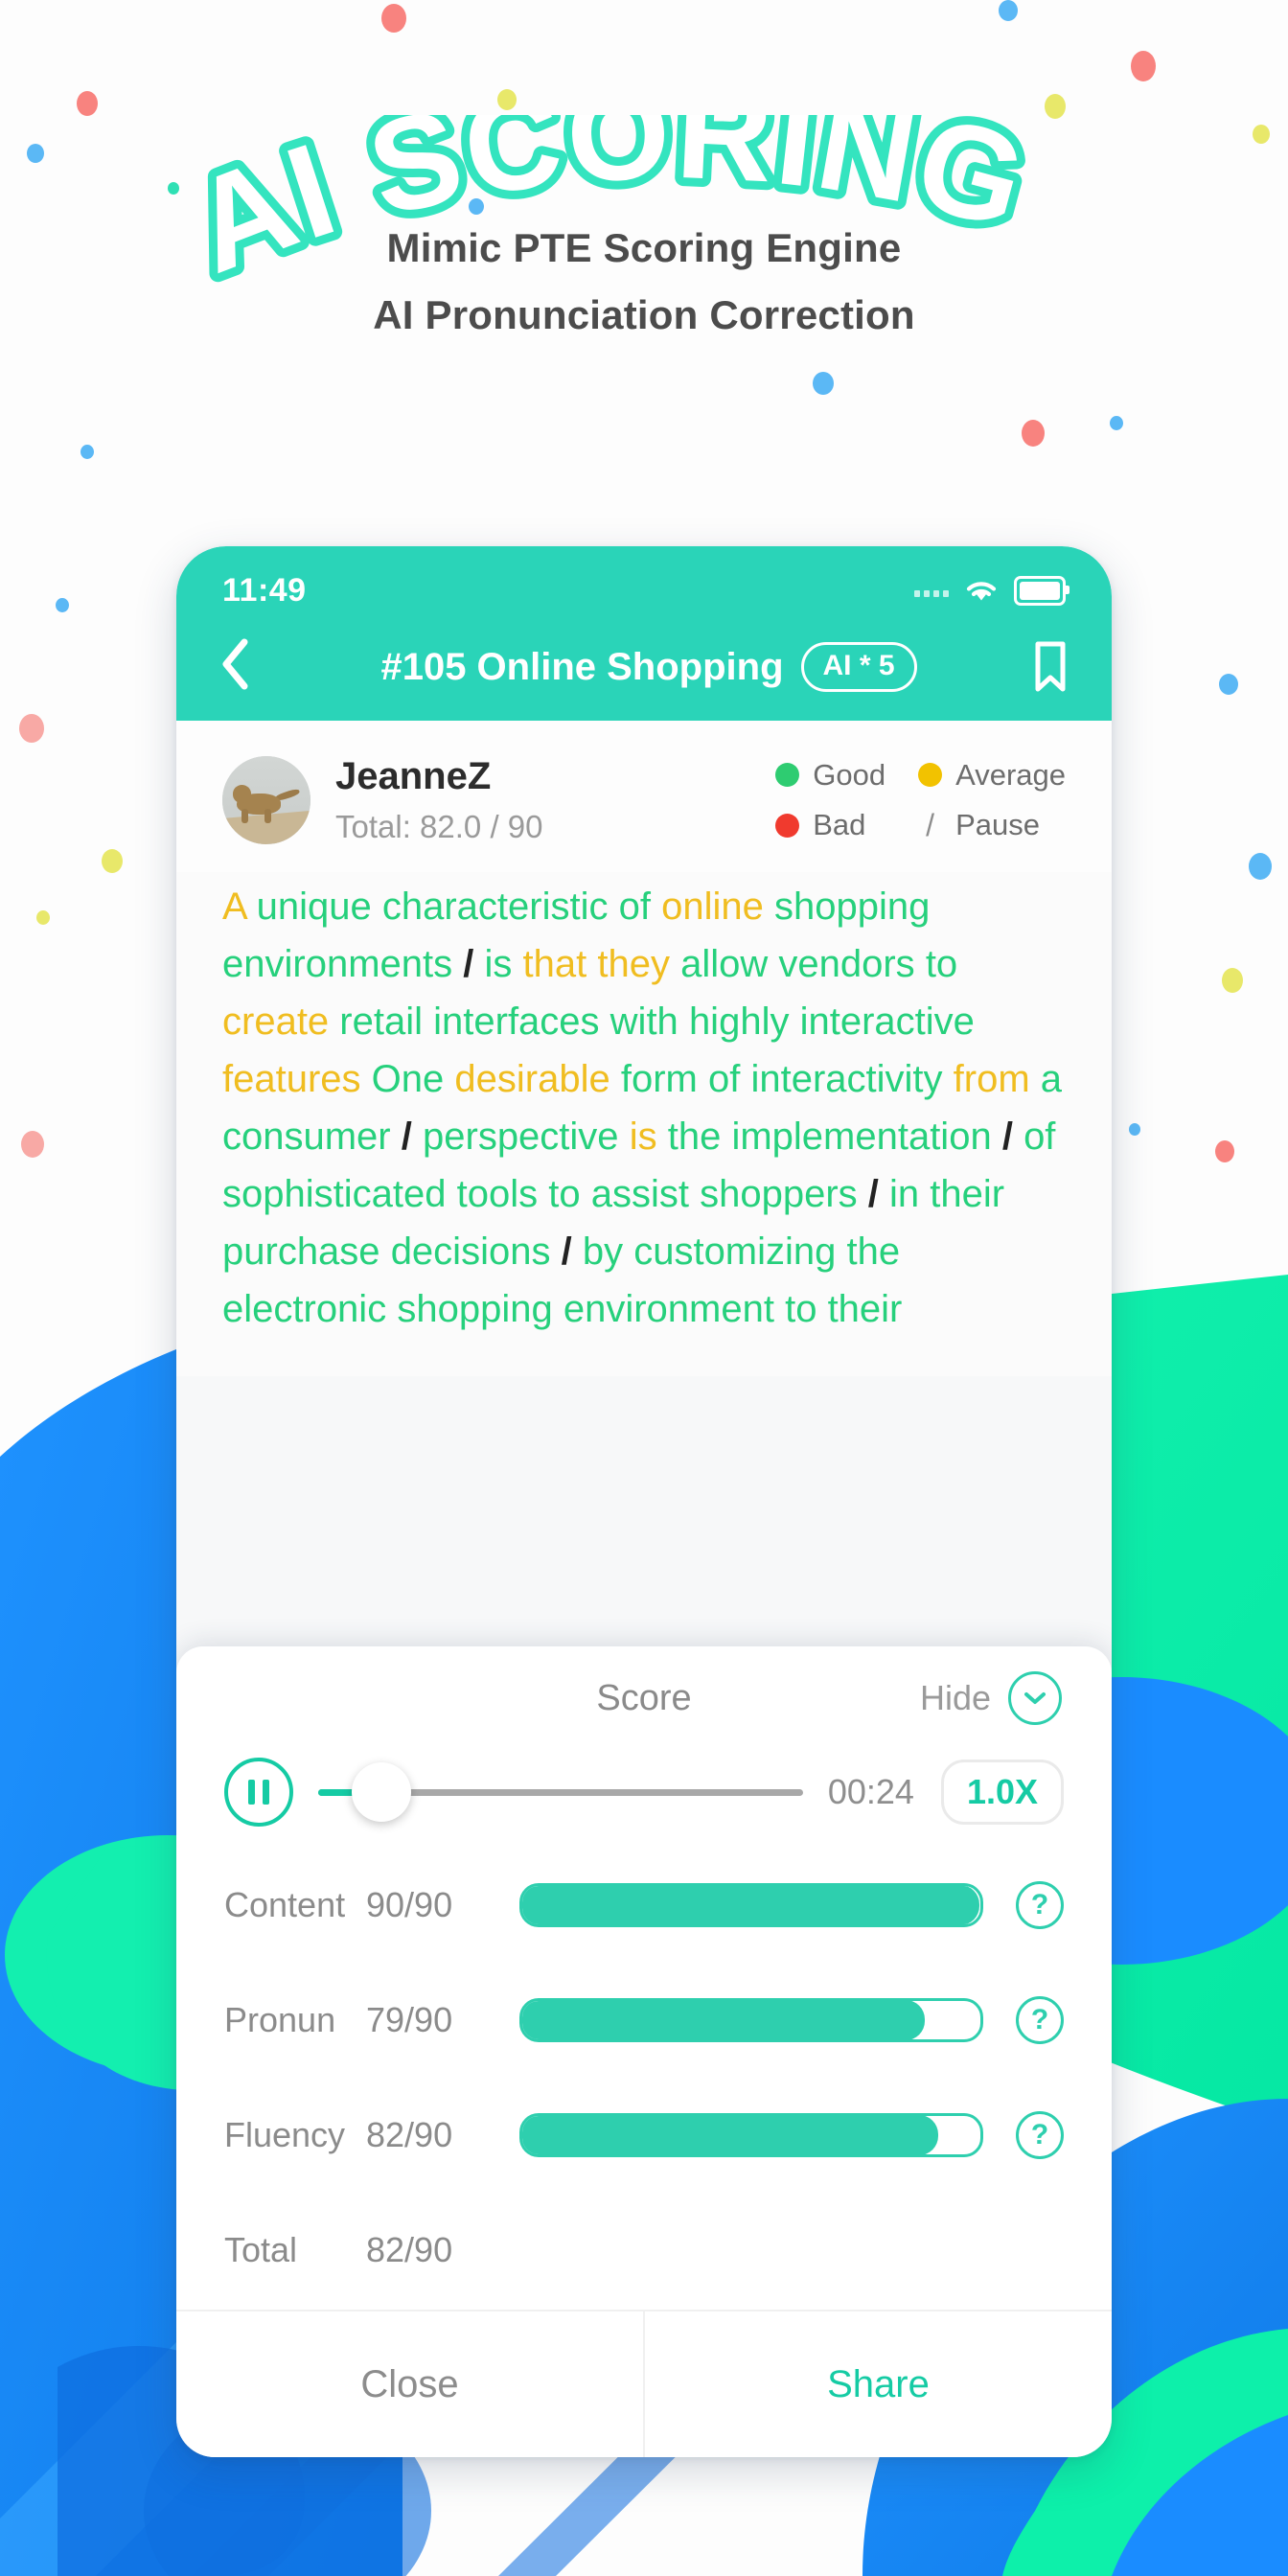 The image size is (1288, 2576). What do you see at coordinates (408, 1079) in the screenshot?
I see `transcript-word: One` at bounding box center [408, 1079].